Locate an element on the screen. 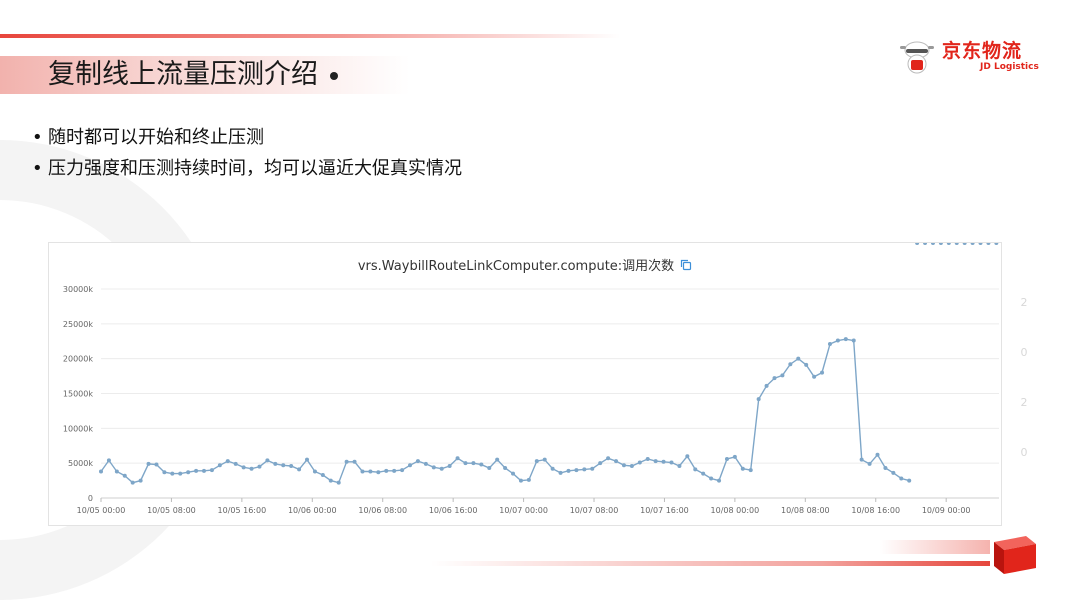 This screenshot has height=608, width=1080. jd-mascot-icon is located at coordinates (917, 57).